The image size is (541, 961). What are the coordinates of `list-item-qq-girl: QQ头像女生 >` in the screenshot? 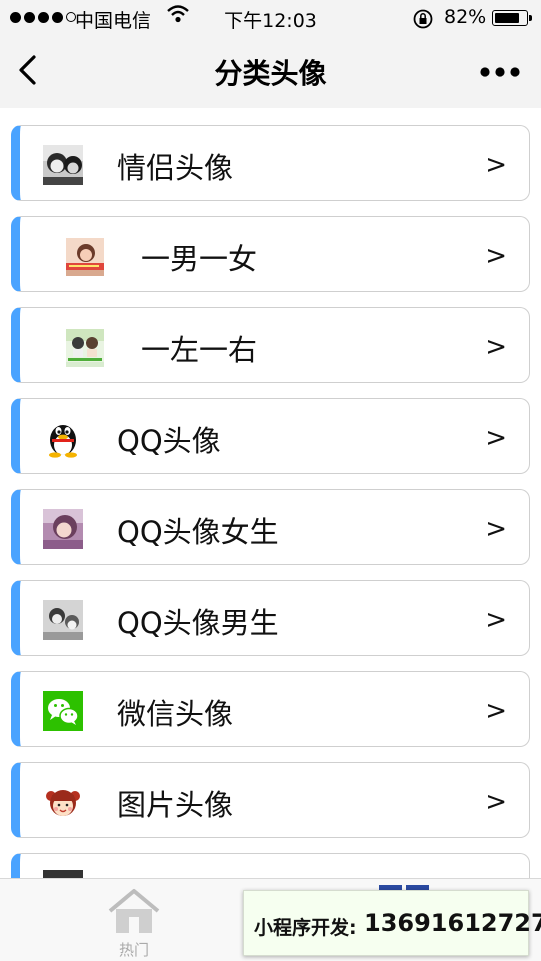 It's located at (270, 527).